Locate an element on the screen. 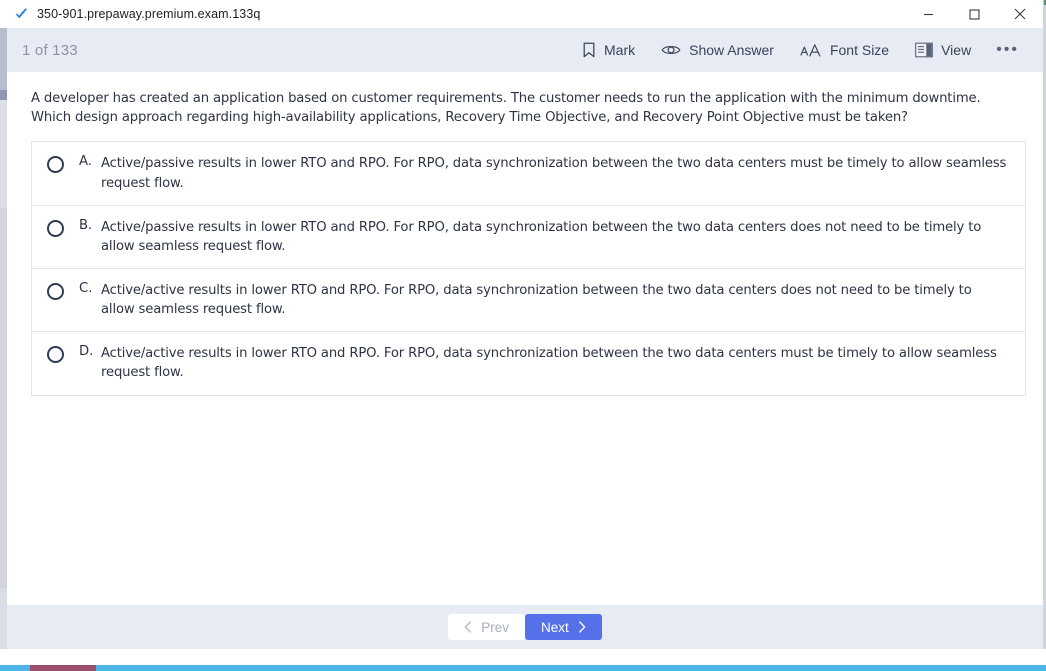 The height and width of the screenshot is (671, 1046). view-button: View is located at coordinates (943, 50).